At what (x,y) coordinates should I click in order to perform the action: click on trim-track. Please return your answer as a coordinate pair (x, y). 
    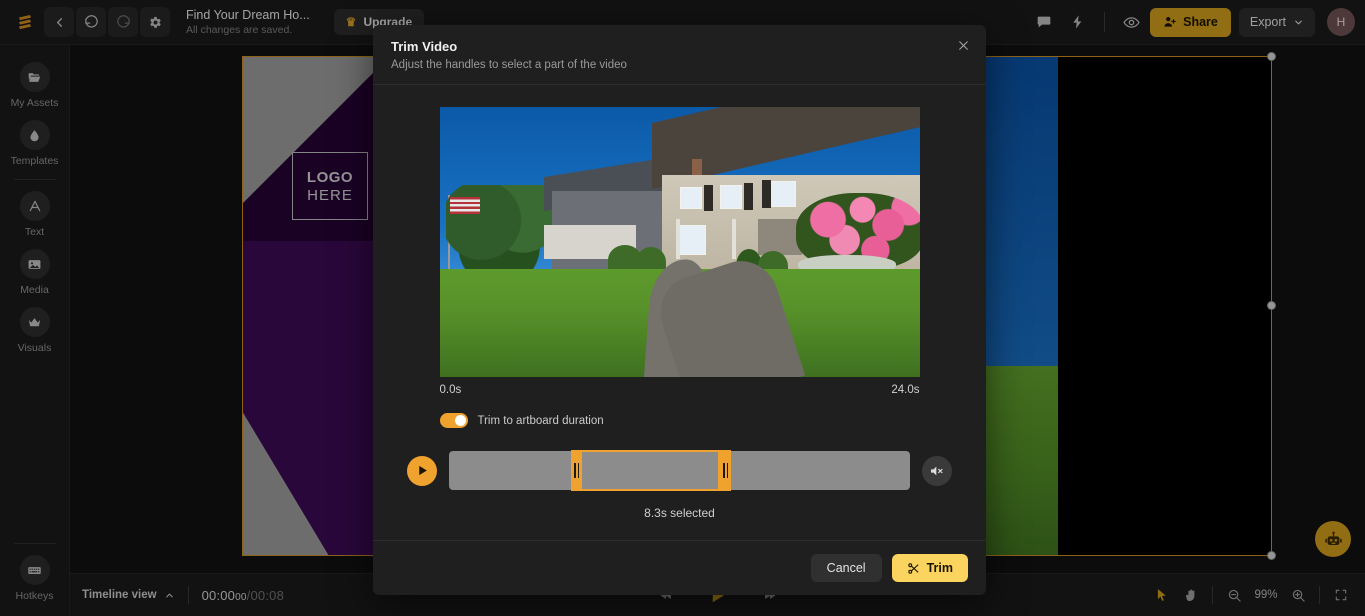
    Looking at the image, I should click on (679, 470).